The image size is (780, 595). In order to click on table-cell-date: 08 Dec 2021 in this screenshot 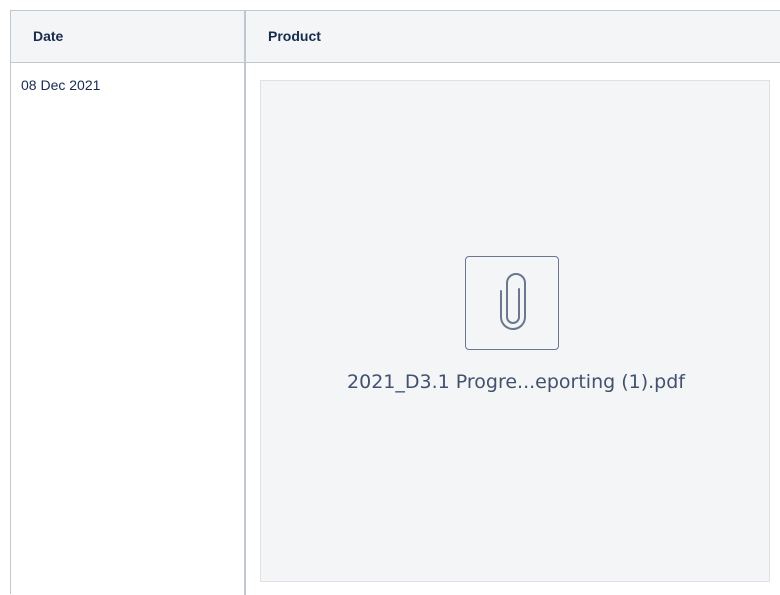, I will do `click(61, 85)`.